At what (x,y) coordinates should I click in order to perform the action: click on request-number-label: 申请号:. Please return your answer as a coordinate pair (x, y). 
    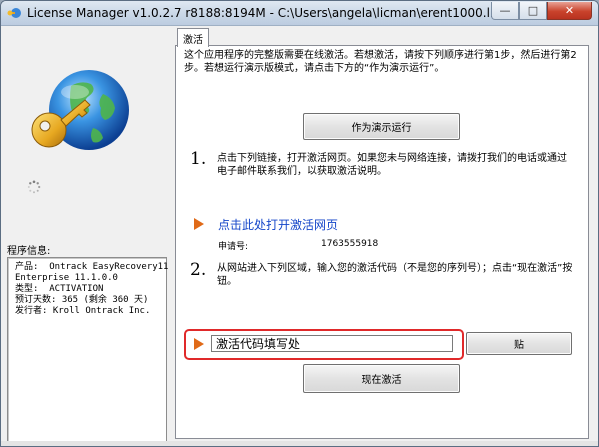
    Looking at the image, I should click on (233, 247).